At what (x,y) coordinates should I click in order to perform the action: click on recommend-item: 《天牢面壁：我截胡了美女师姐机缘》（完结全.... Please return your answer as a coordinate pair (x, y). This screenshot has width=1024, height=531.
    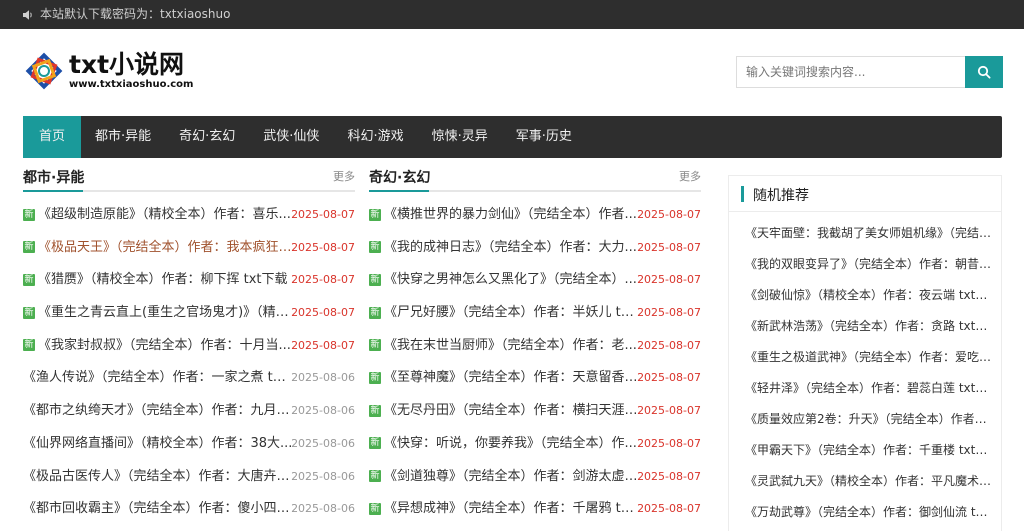
    Looking at the image, I should click on (865, 233).